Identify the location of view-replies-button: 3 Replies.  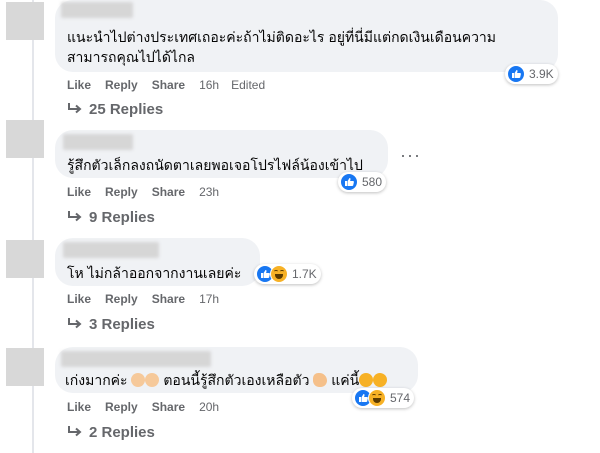
(111, 324).